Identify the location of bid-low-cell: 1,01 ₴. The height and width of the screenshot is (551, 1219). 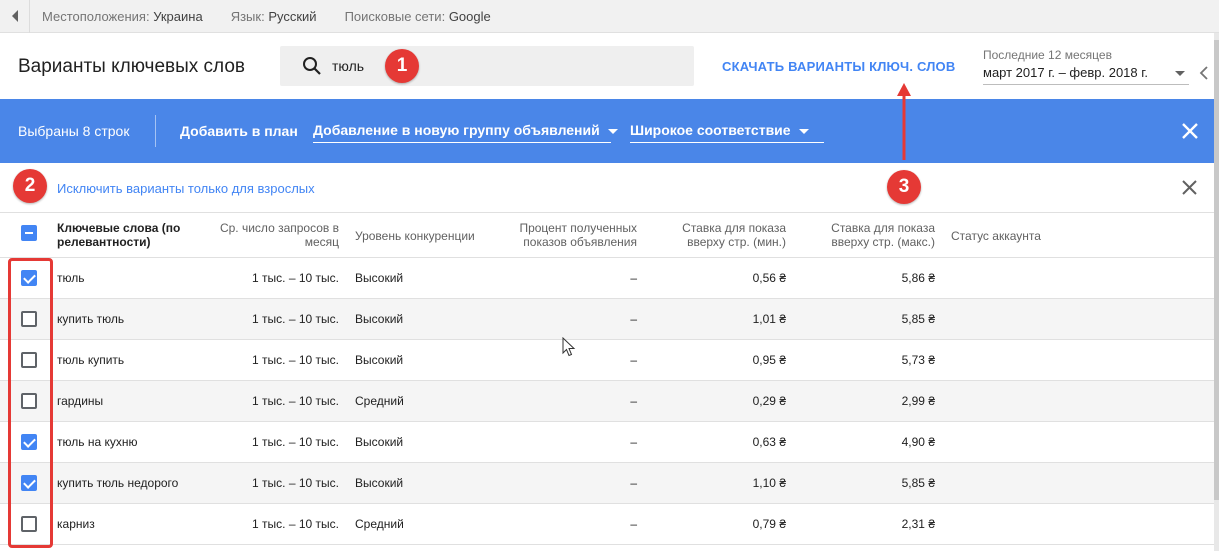
(769, 319).